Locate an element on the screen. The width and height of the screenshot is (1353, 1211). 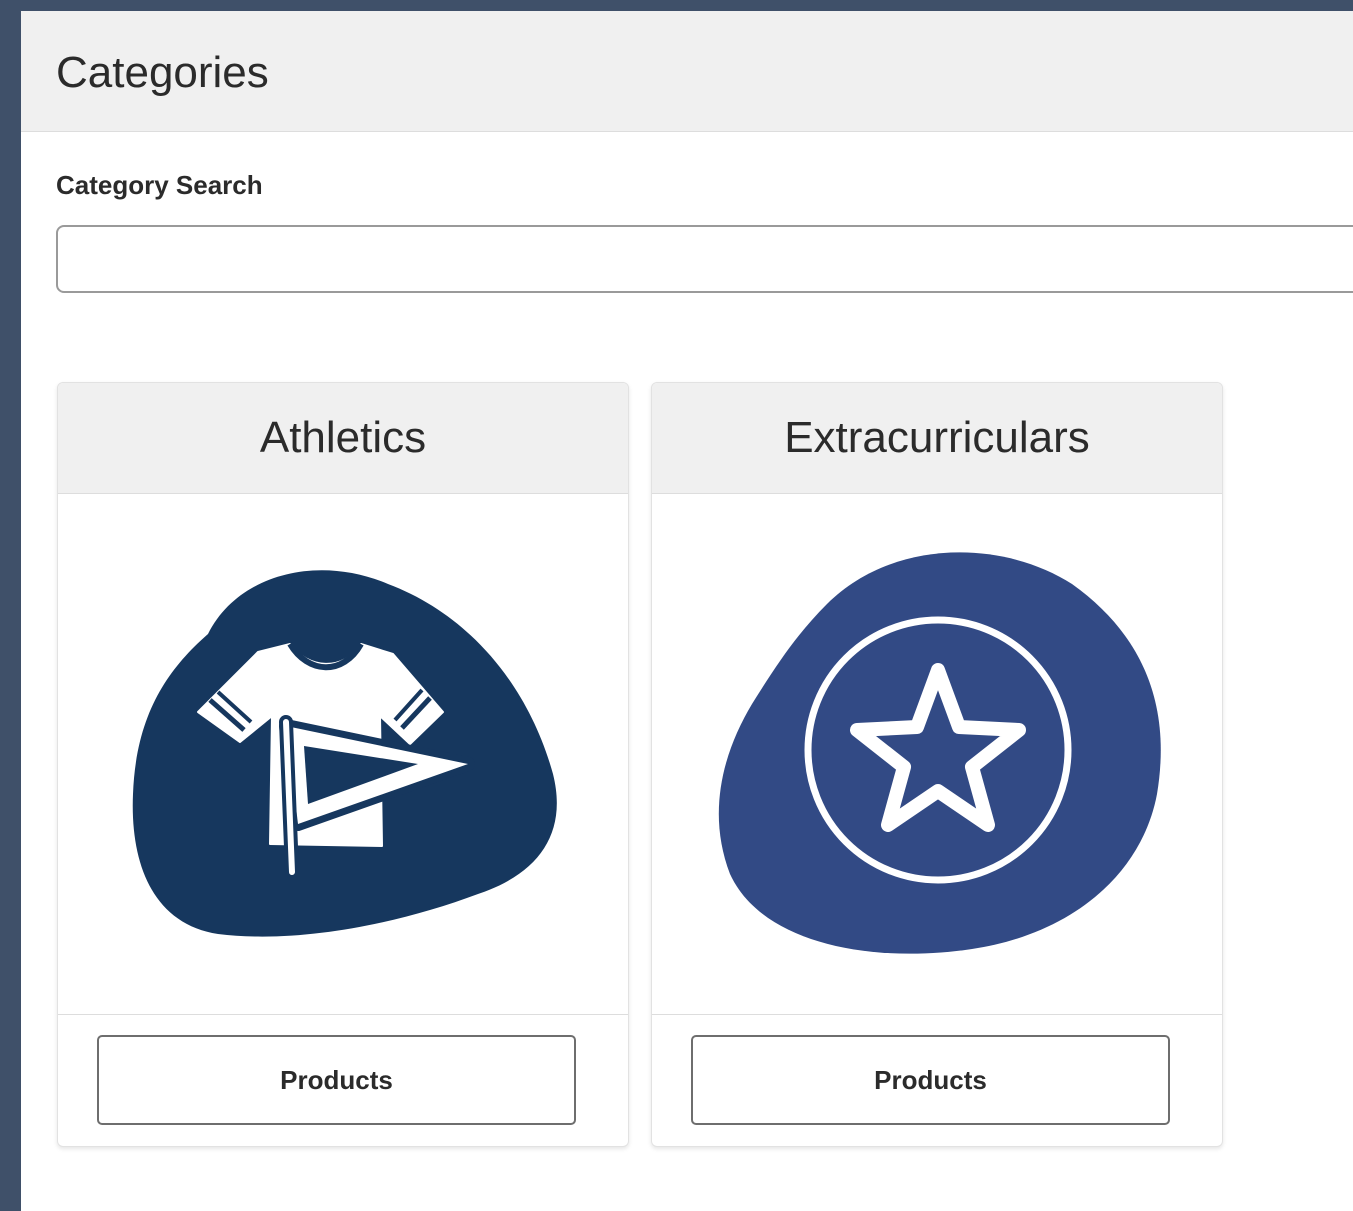
products-button-extracurriculars: Products is located at coordinates (930, 1080).